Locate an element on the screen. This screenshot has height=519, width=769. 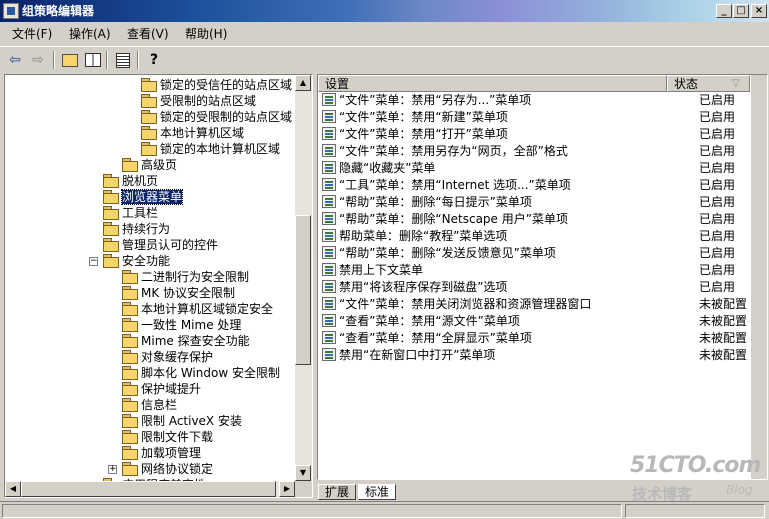
menu-action: 操作(A) is located at coordinates (90, 34).